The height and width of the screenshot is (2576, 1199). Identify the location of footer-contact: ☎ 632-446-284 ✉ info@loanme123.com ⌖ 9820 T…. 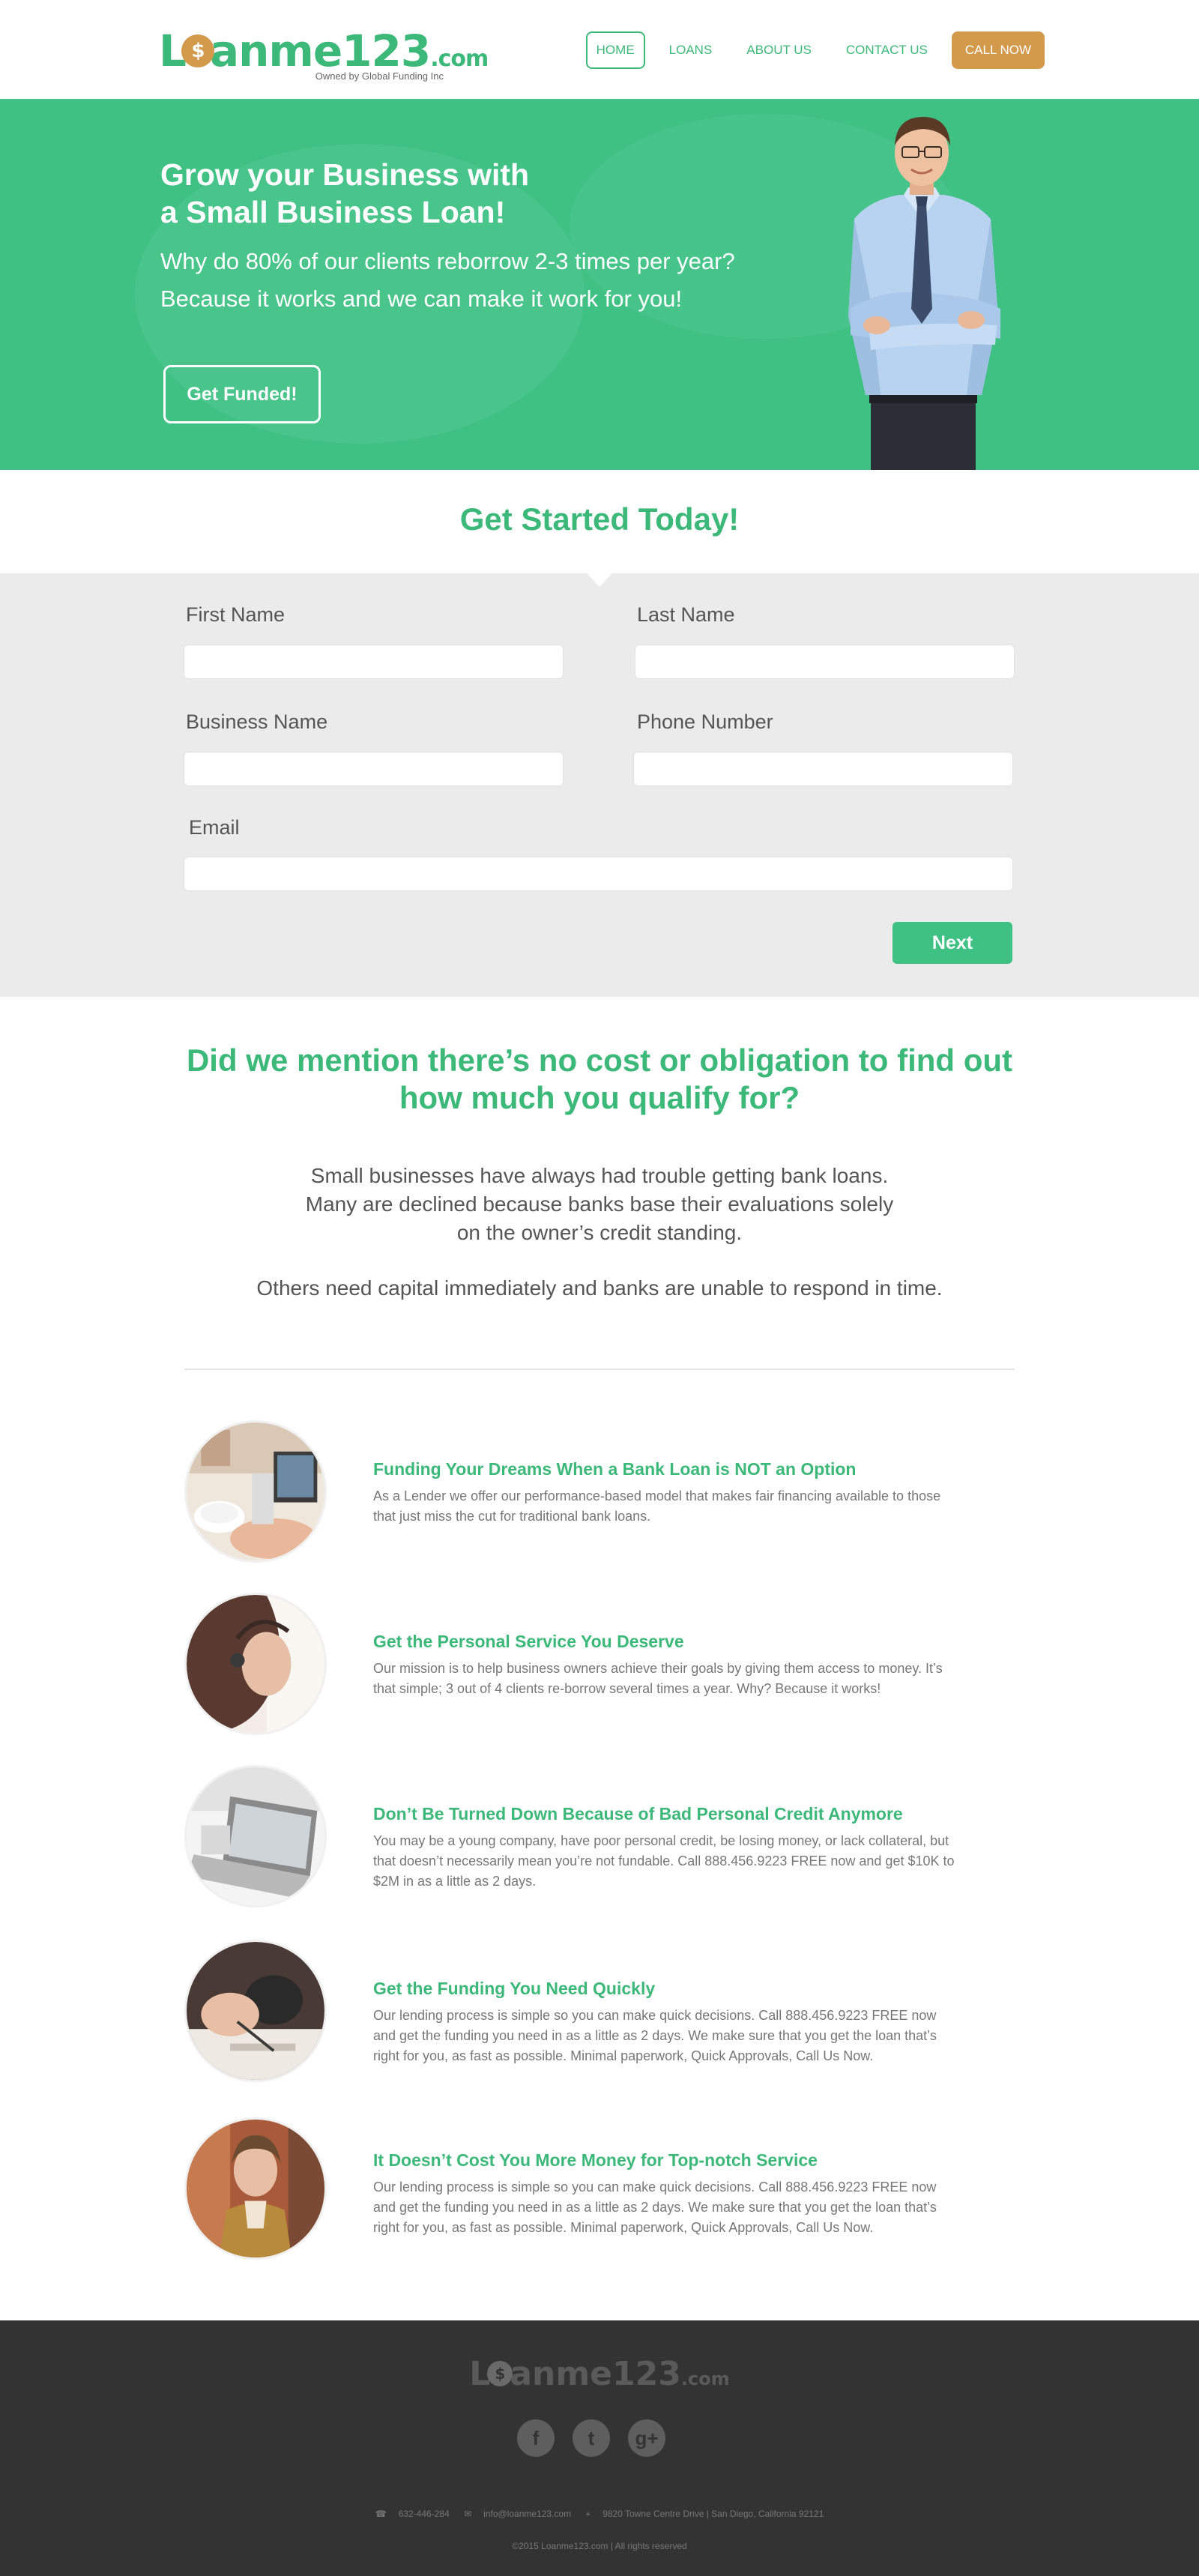
(599, 2514).